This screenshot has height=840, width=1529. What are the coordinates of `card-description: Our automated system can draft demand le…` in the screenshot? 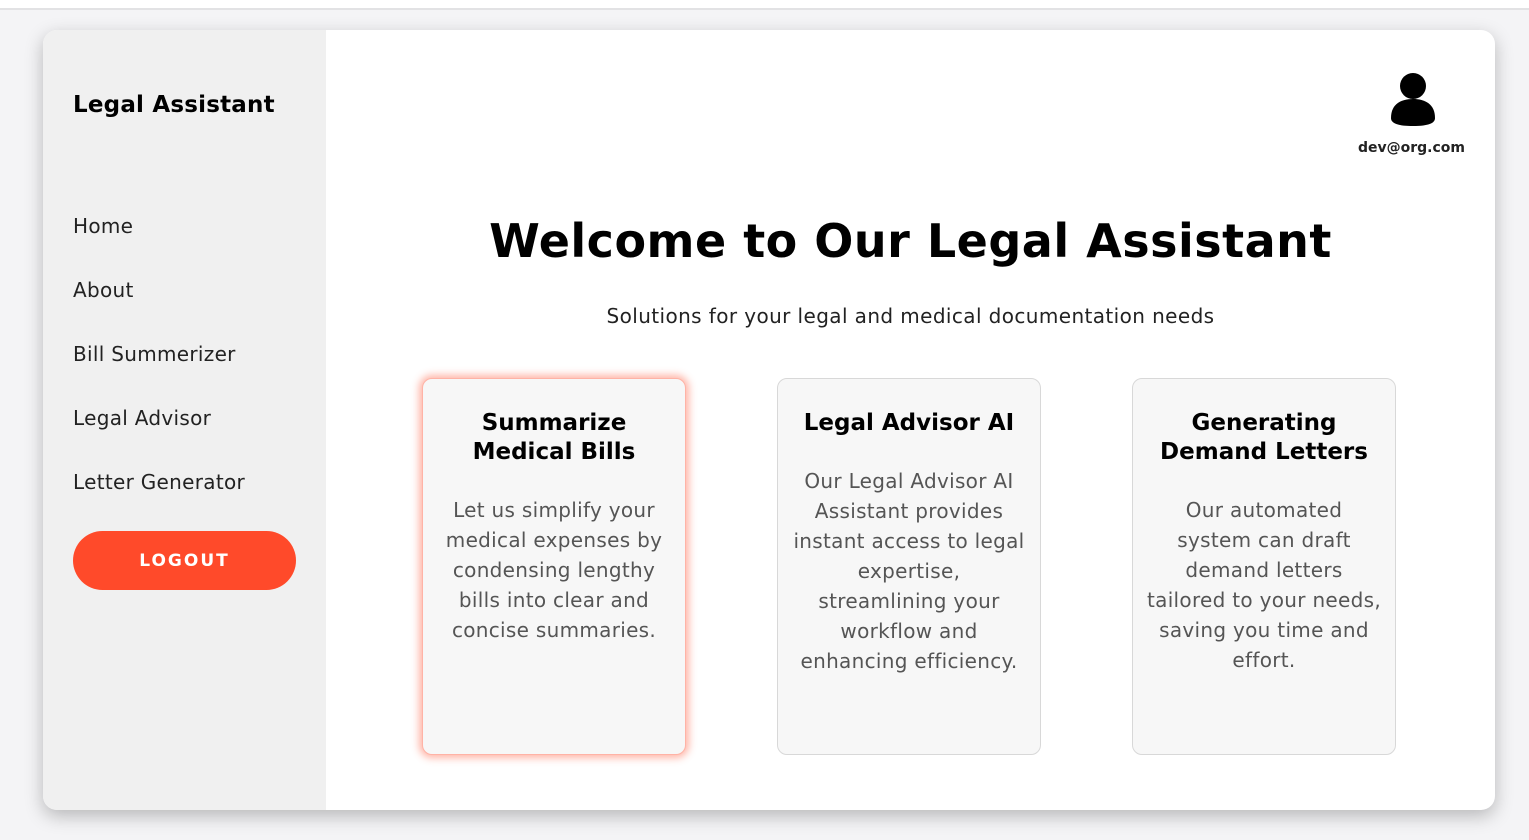 It's located at (1264, 585).